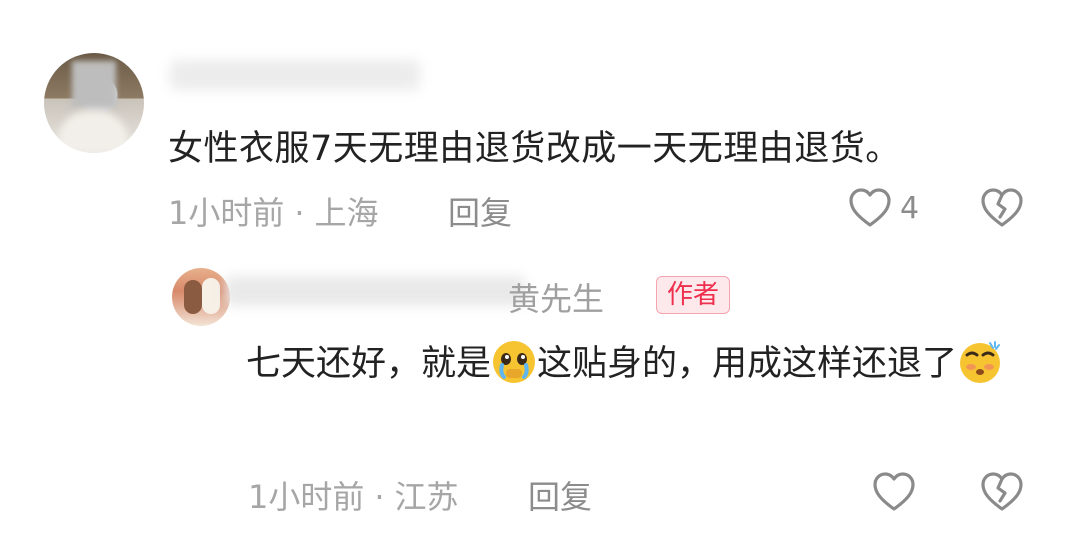 The height and width of the screenshot is (553, 1080). I want to click on reply-location: 江苏, so click(426, 497).